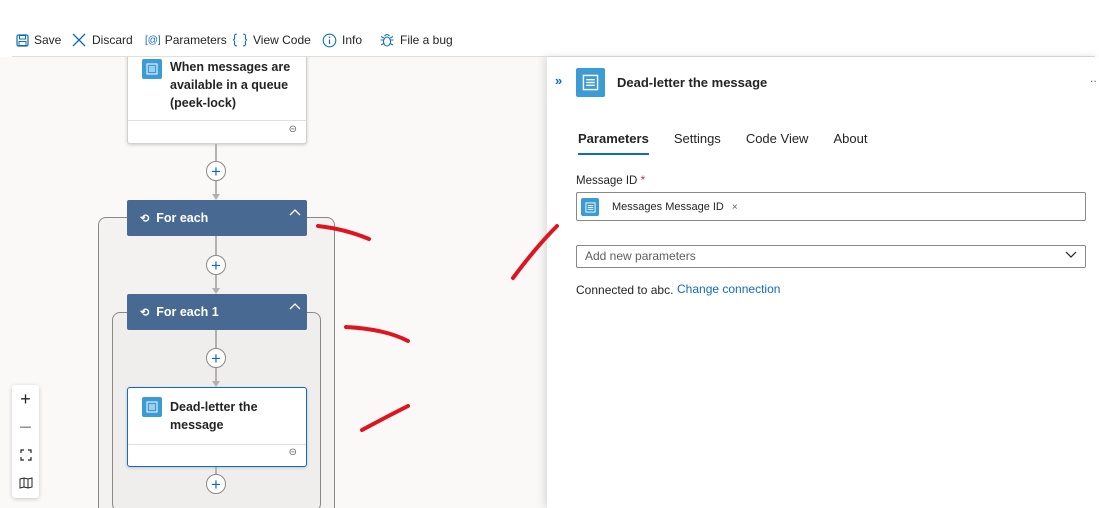 This screenshot has width=1099, height=508. I want to click on deadletter-card: Dead-letter the message ⊝, so click(217, 427).